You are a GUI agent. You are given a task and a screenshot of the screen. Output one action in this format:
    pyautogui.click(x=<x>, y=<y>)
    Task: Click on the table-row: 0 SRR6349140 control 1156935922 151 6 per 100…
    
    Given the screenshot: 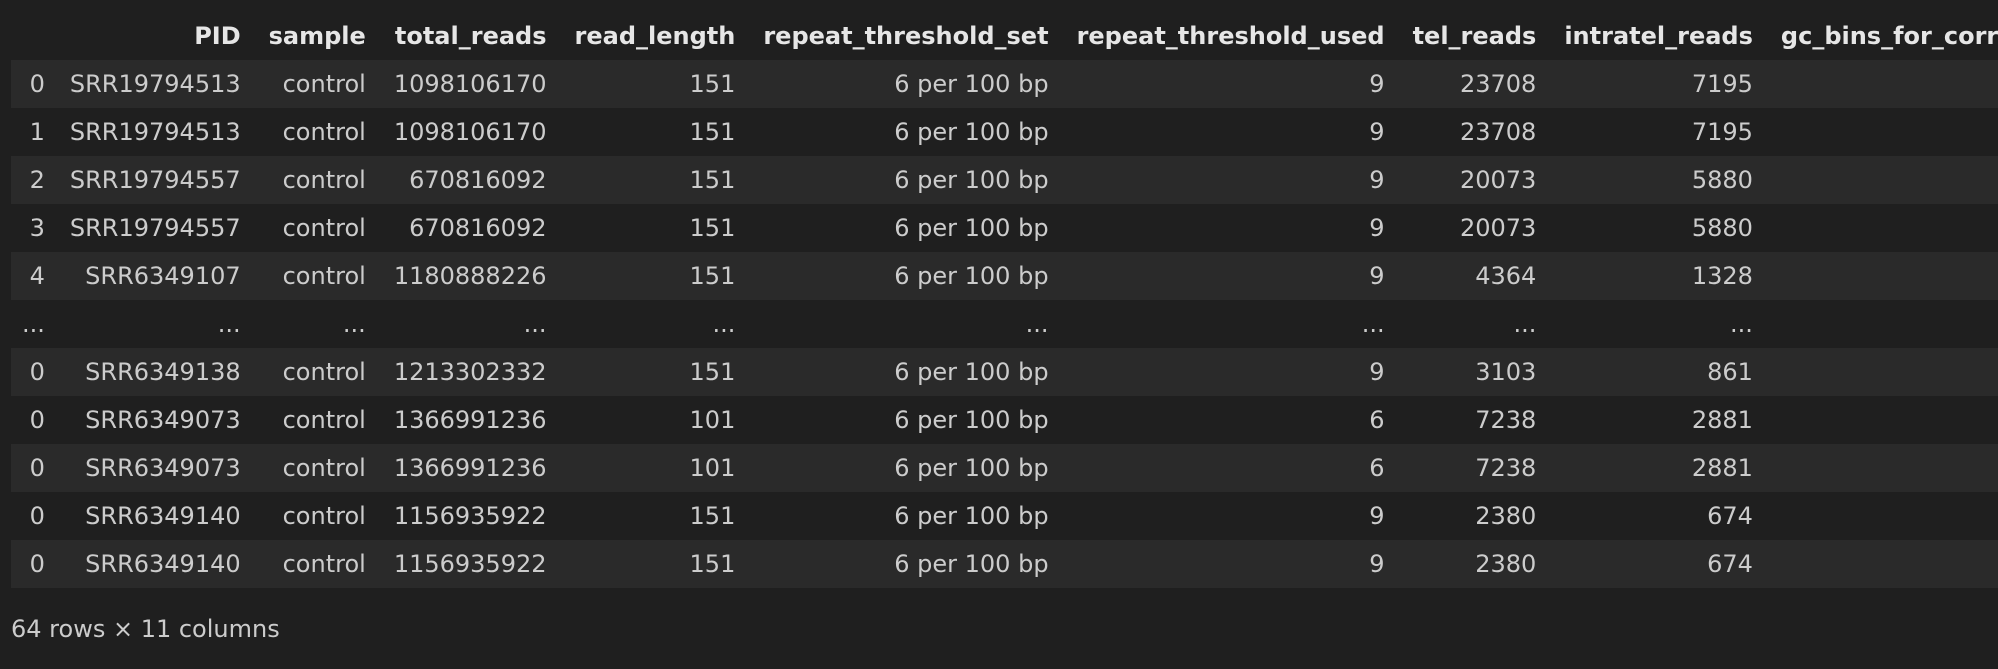 What is the action you would take?
    pyautogui.click(x=1004, y=516)
    